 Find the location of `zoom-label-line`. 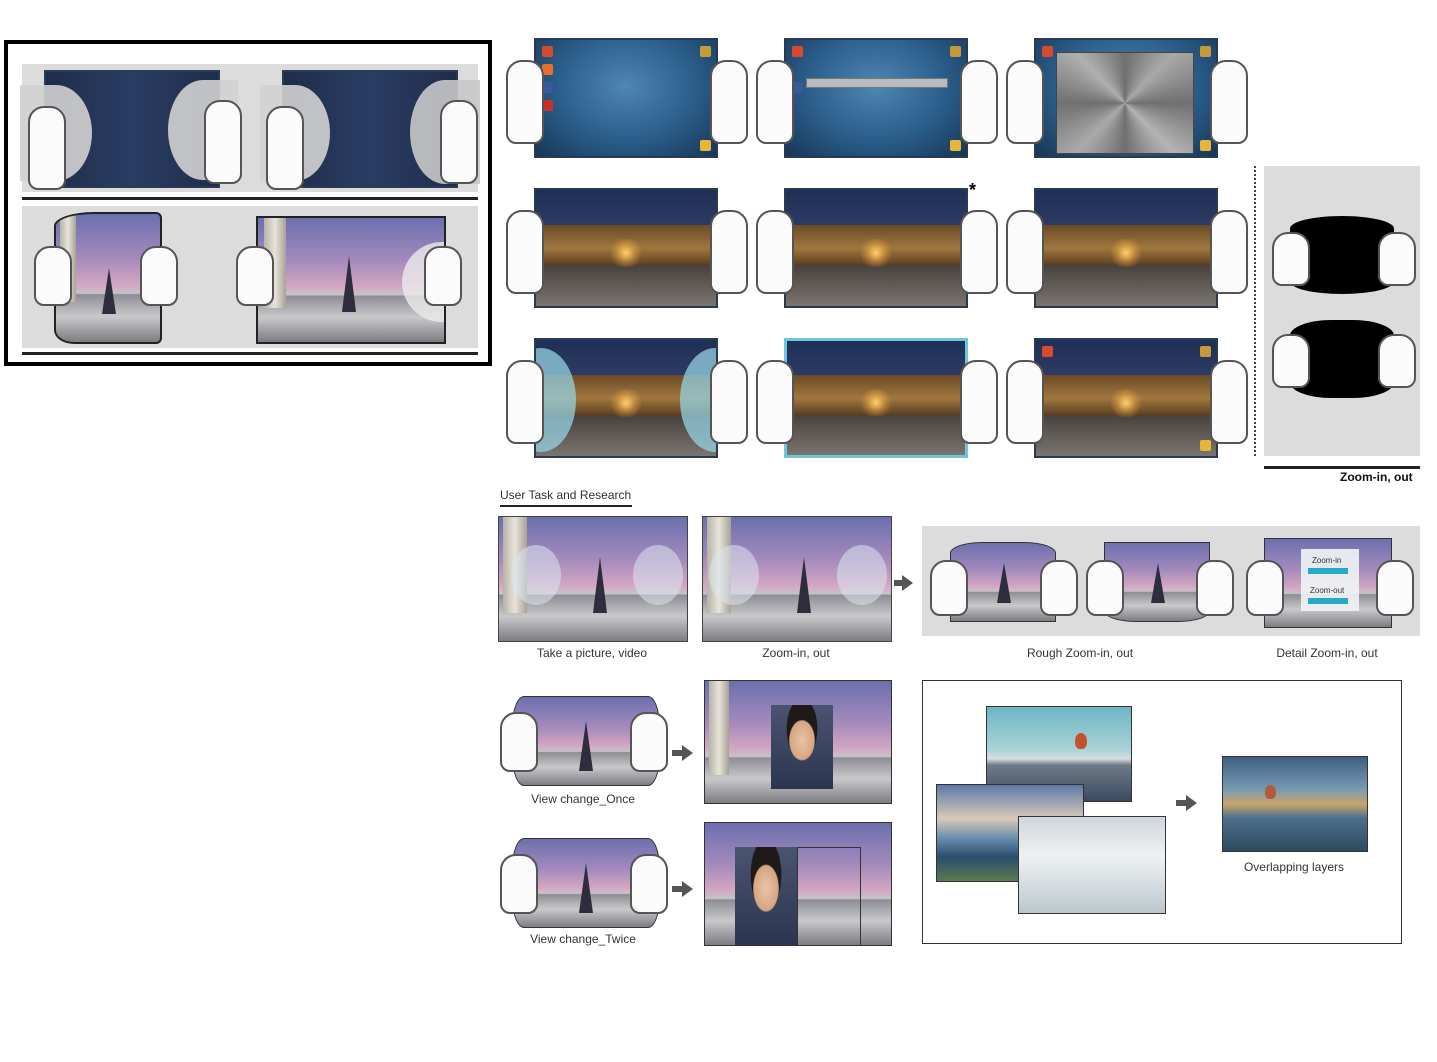

zoom-label-line is located at coordinates (1342, 467).